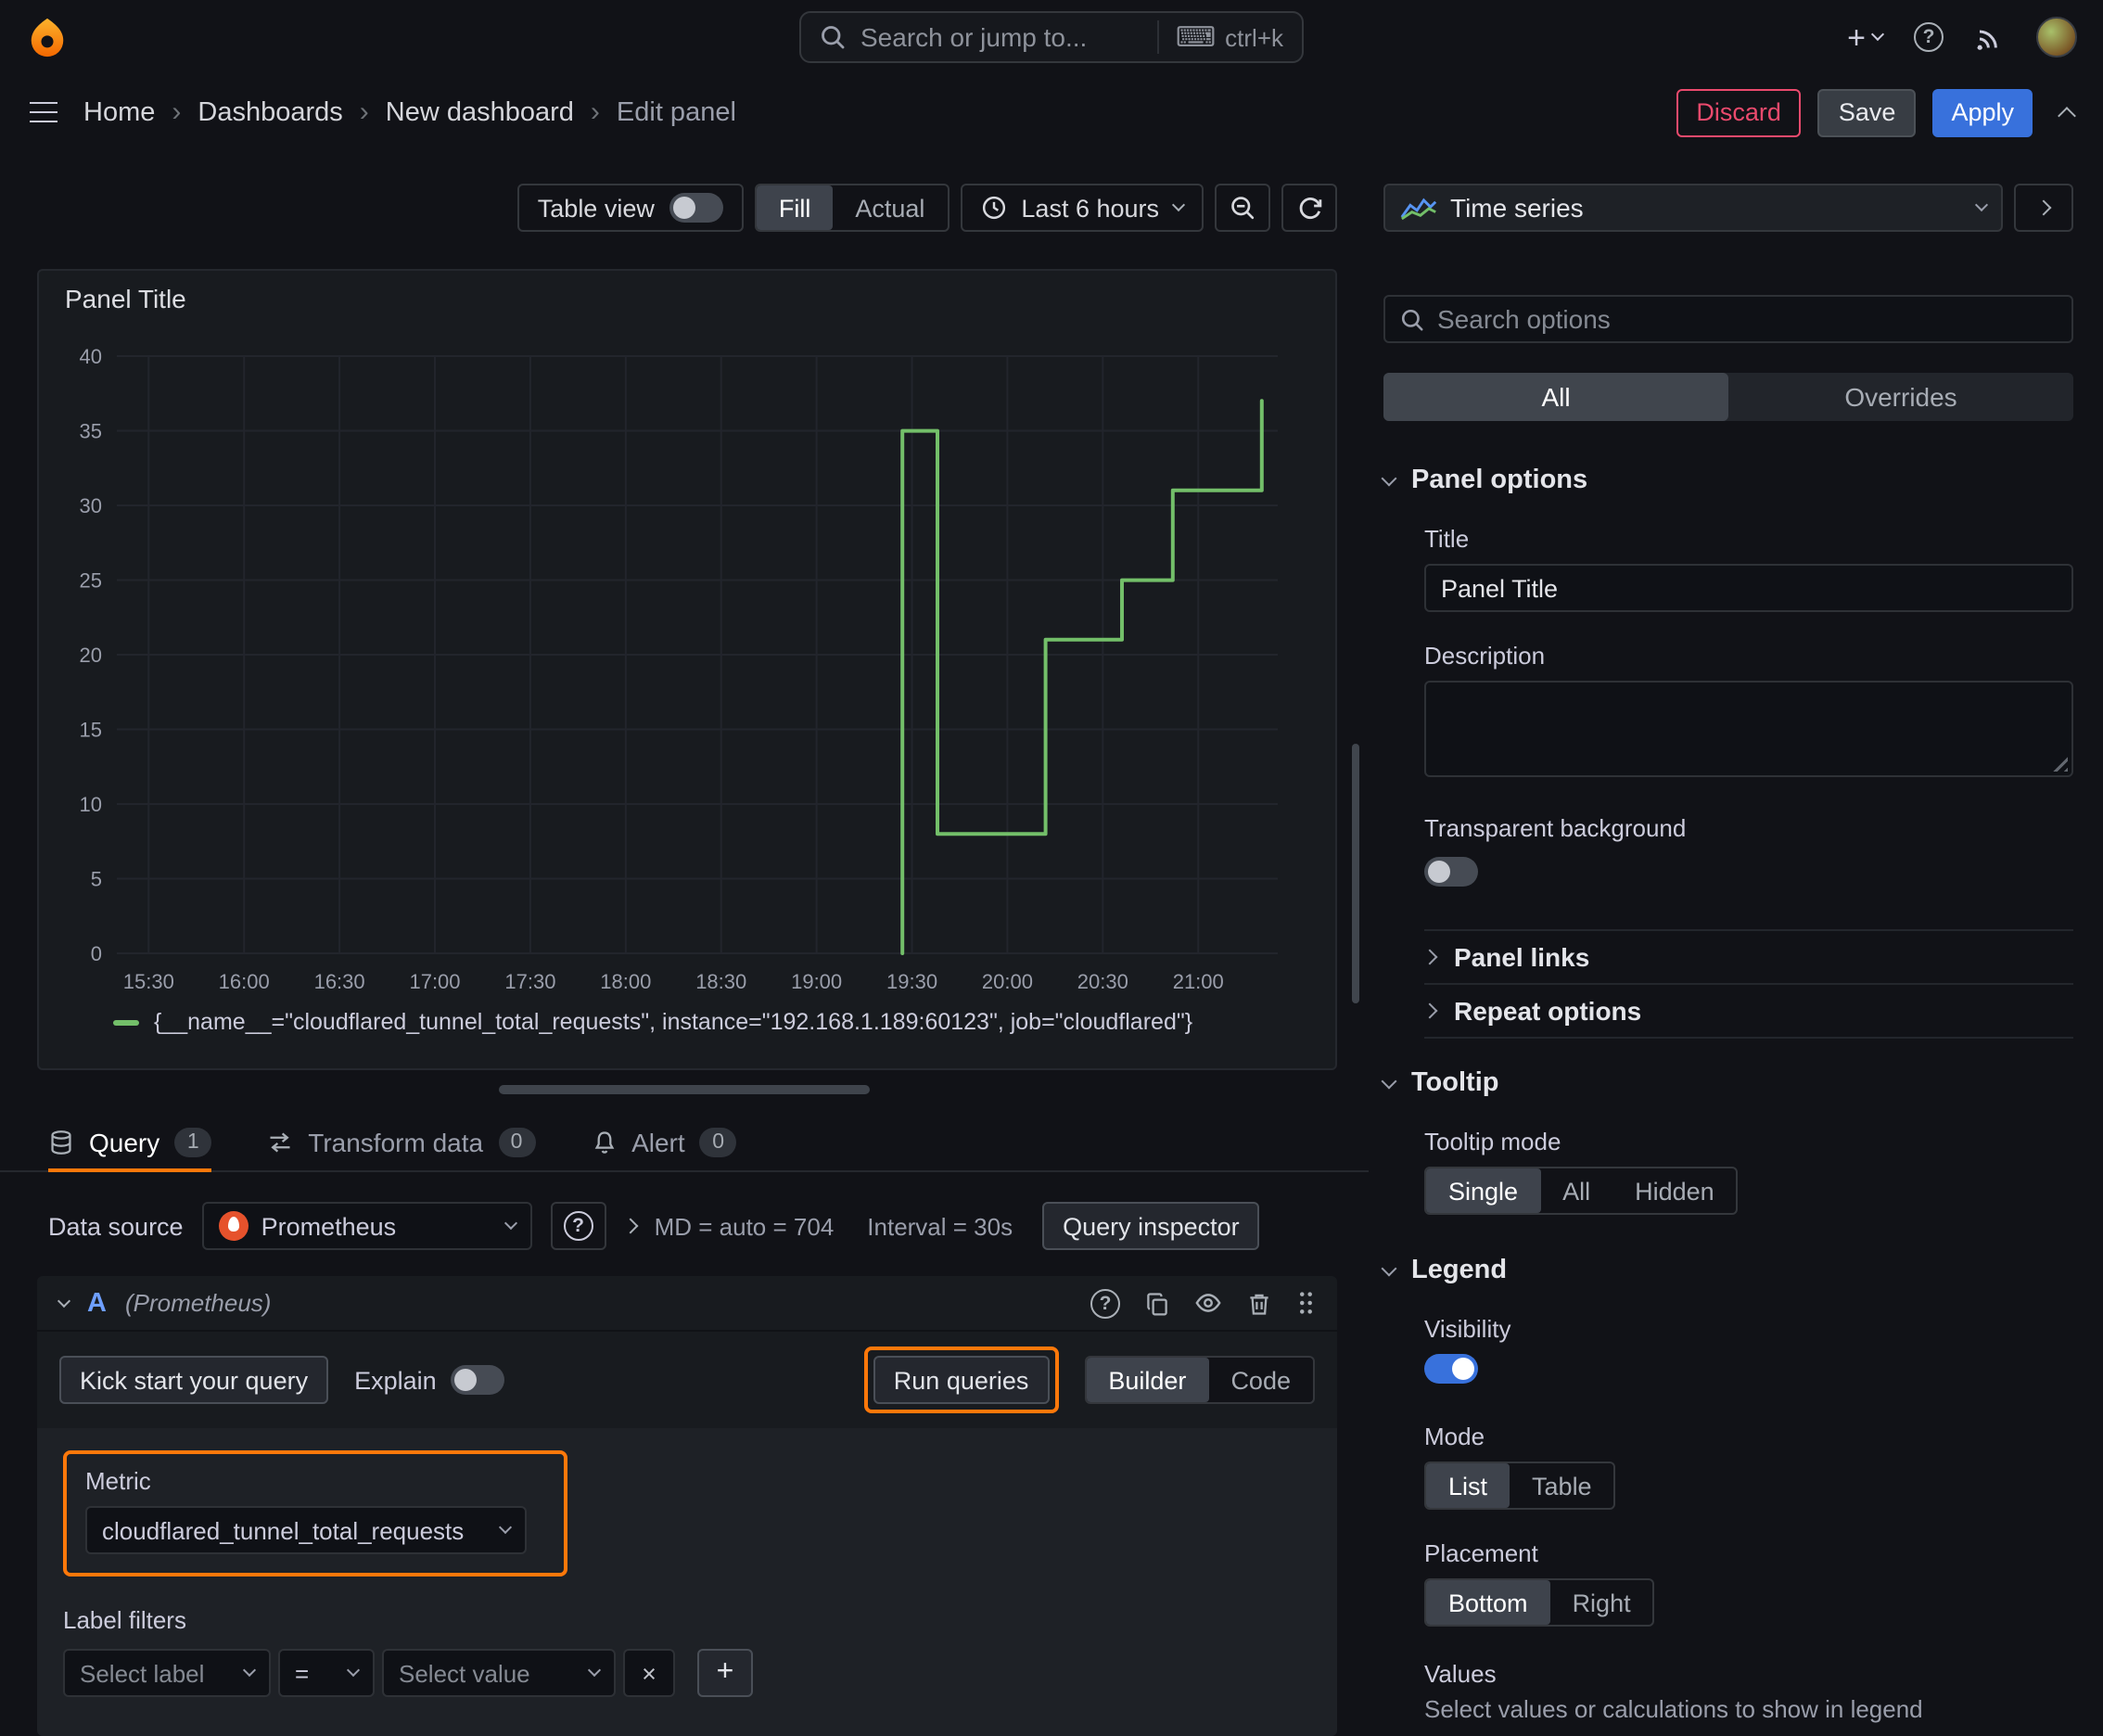 This screenshot has width=2103, height=1736. I want to click on time-range-picker: Last 6 hours, so click(1082, 208).